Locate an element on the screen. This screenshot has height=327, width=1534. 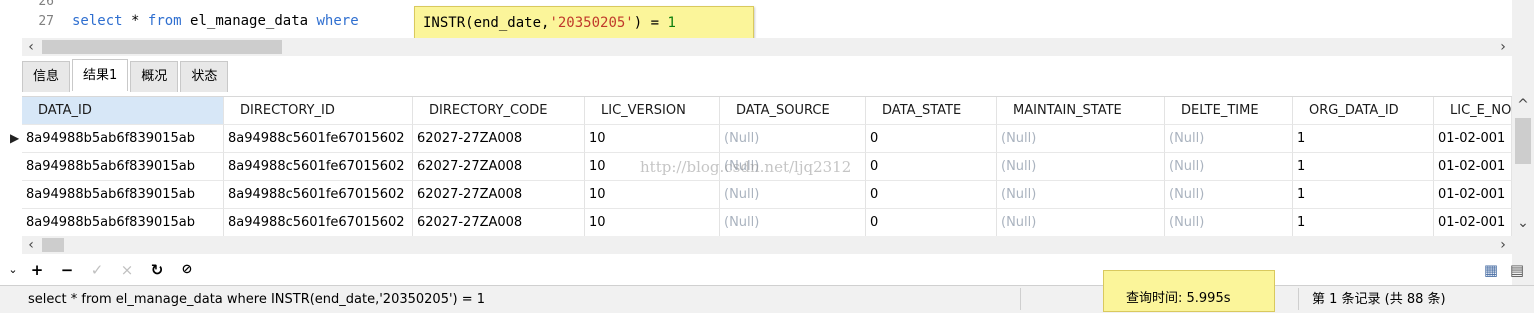
sql-text: select * from el_manage_data where is located at coordinates (219, 21).